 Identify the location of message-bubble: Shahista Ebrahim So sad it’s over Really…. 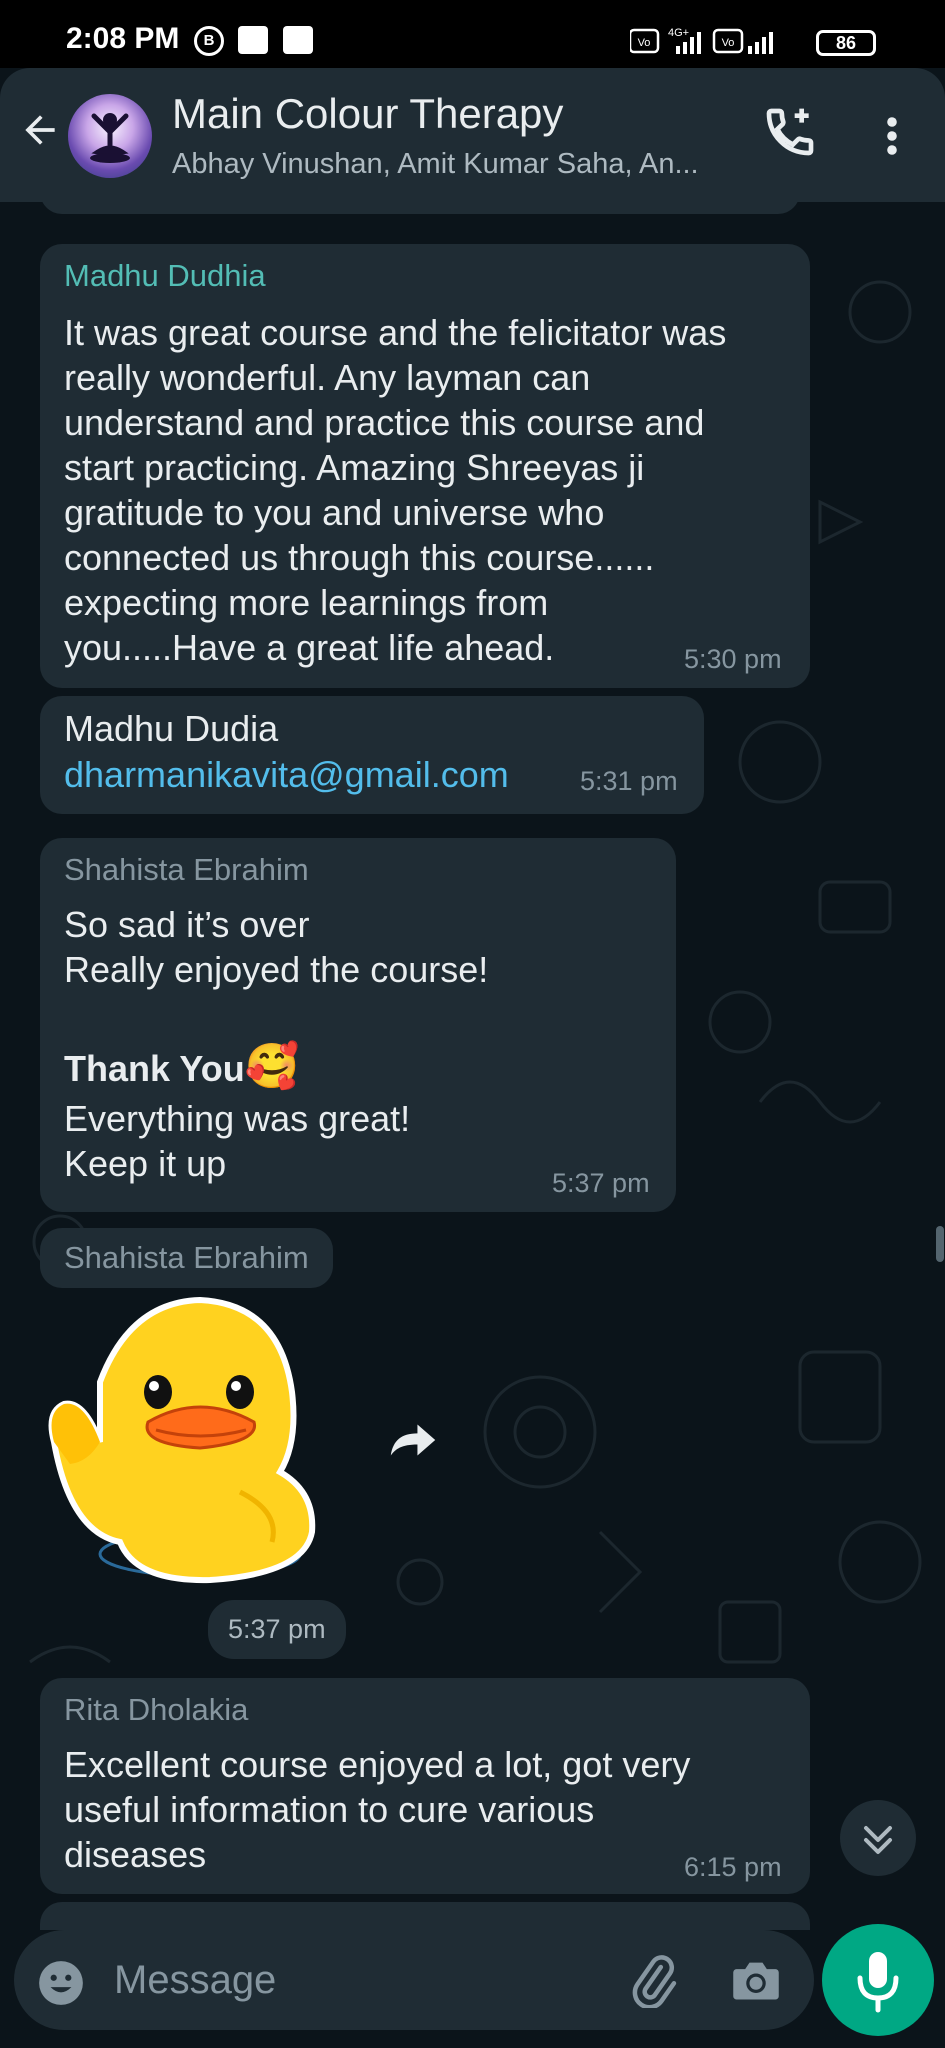
(358, 1025).